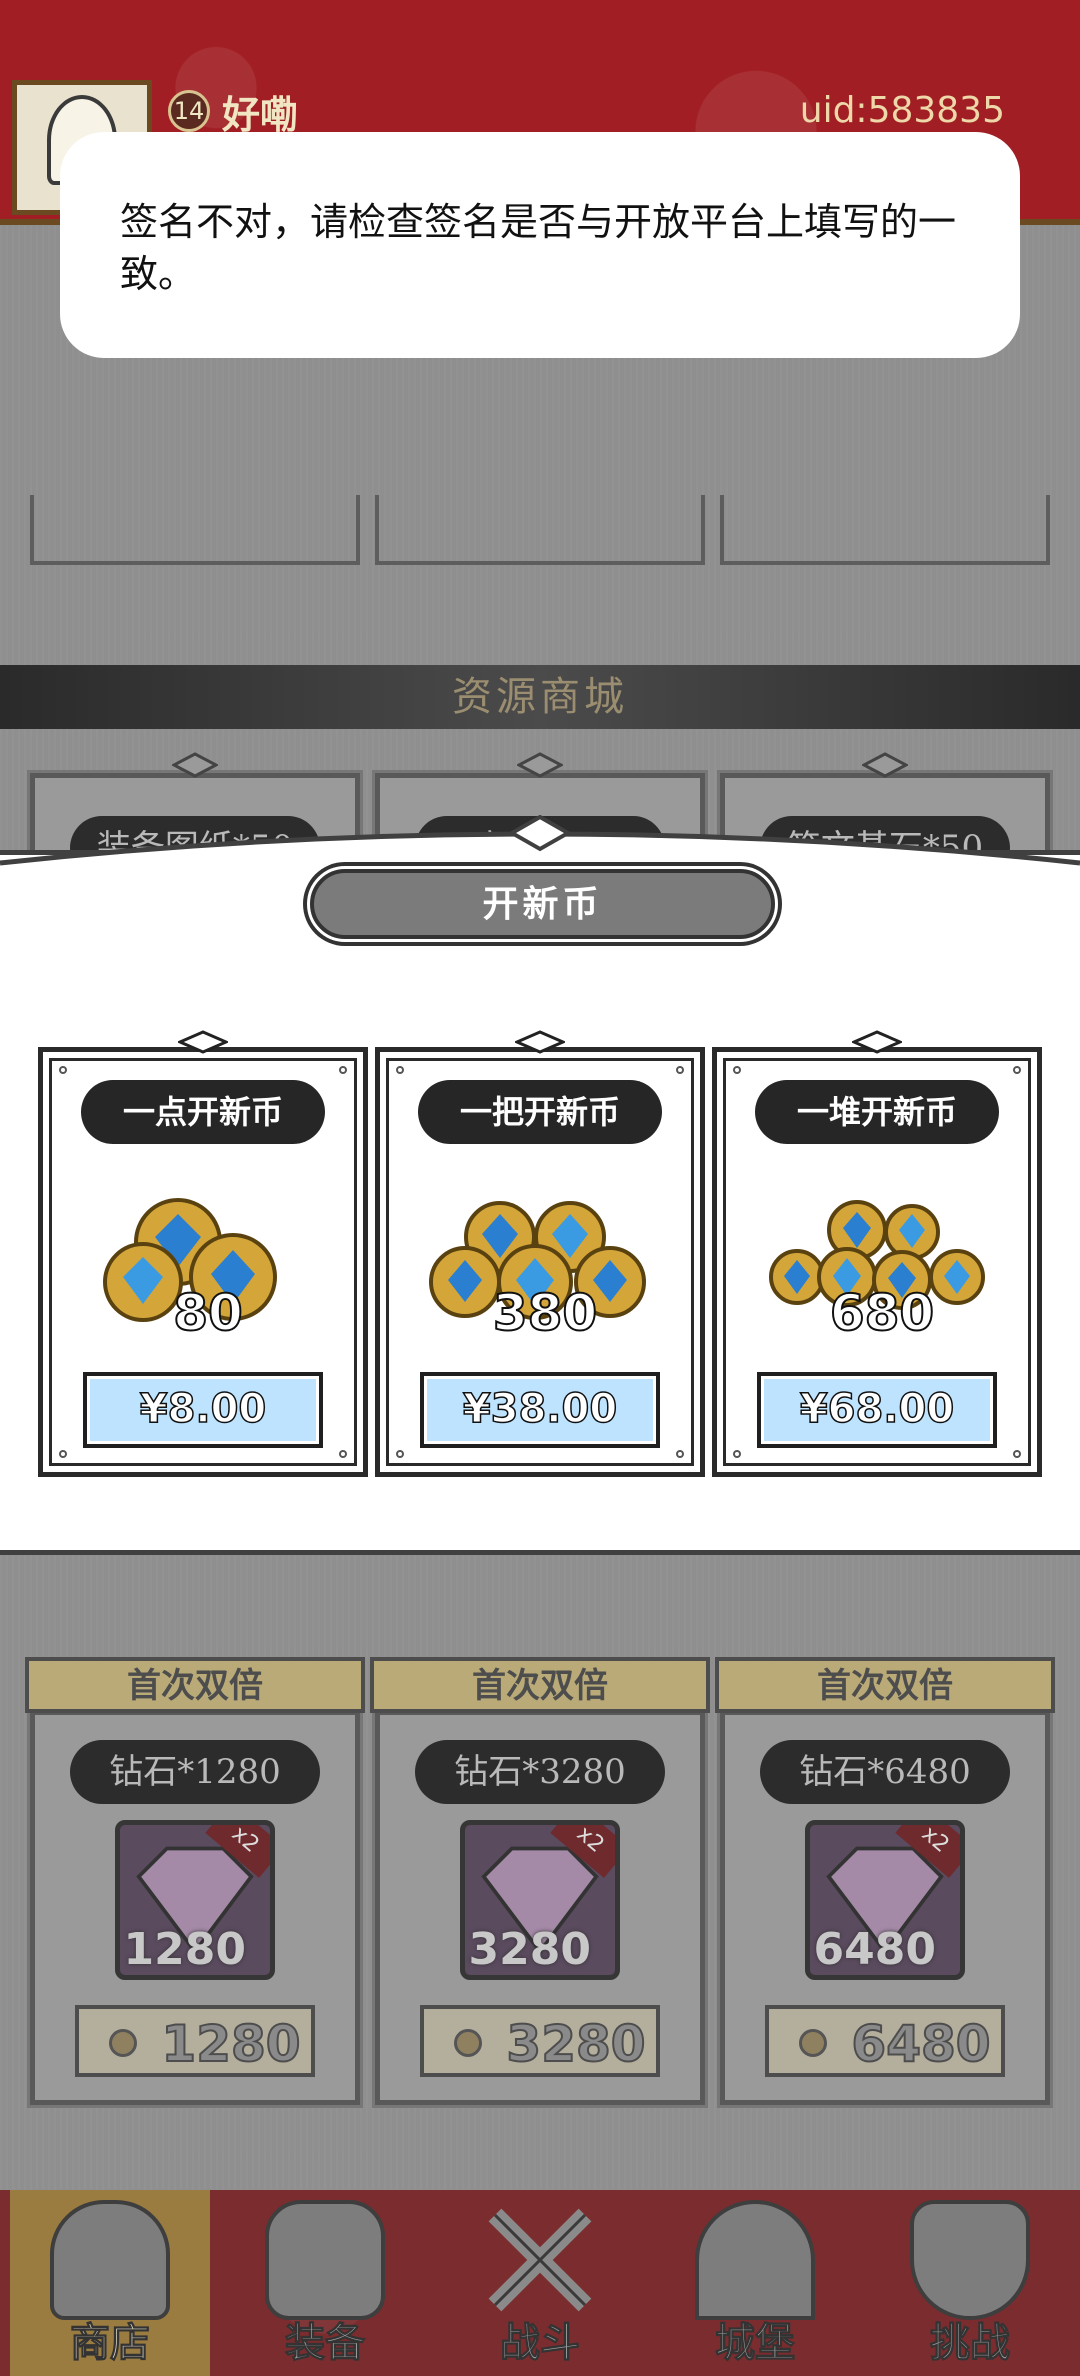 This screenshot has width=1080, height=2376. I want to click on bottom-nav: 商店 装备 战斗 城堡 挑战, so click(540, 2283).